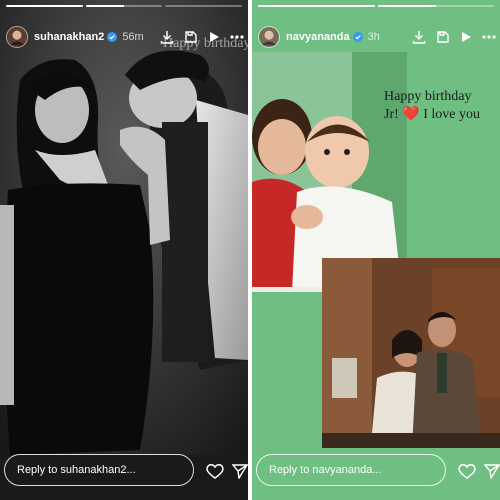 The image size is (500, 500). What do you see at coordinates (443, 37) in the screenshot?
I see `save-icon` at bounding box center [443, 37].